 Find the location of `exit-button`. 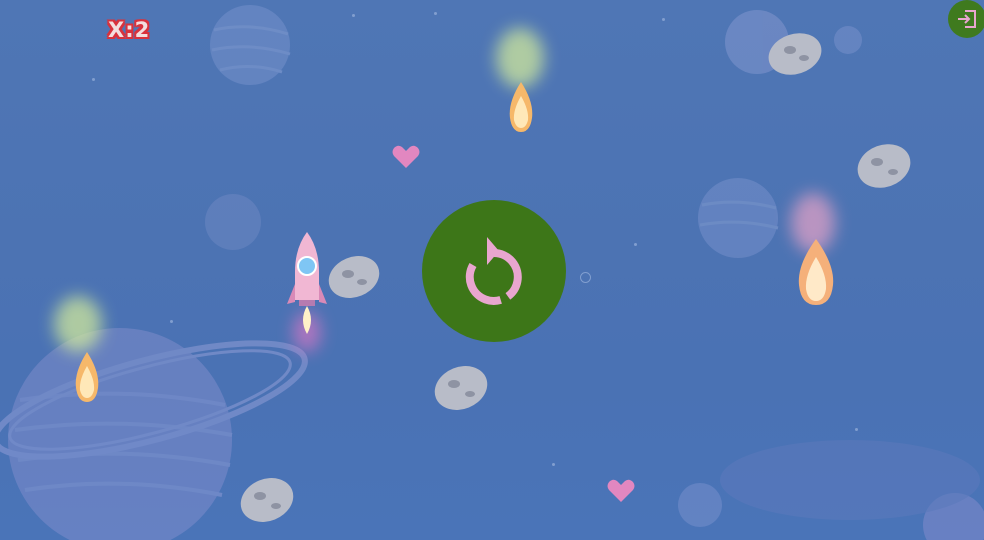

exit-button is located at coordinates (966, 19).